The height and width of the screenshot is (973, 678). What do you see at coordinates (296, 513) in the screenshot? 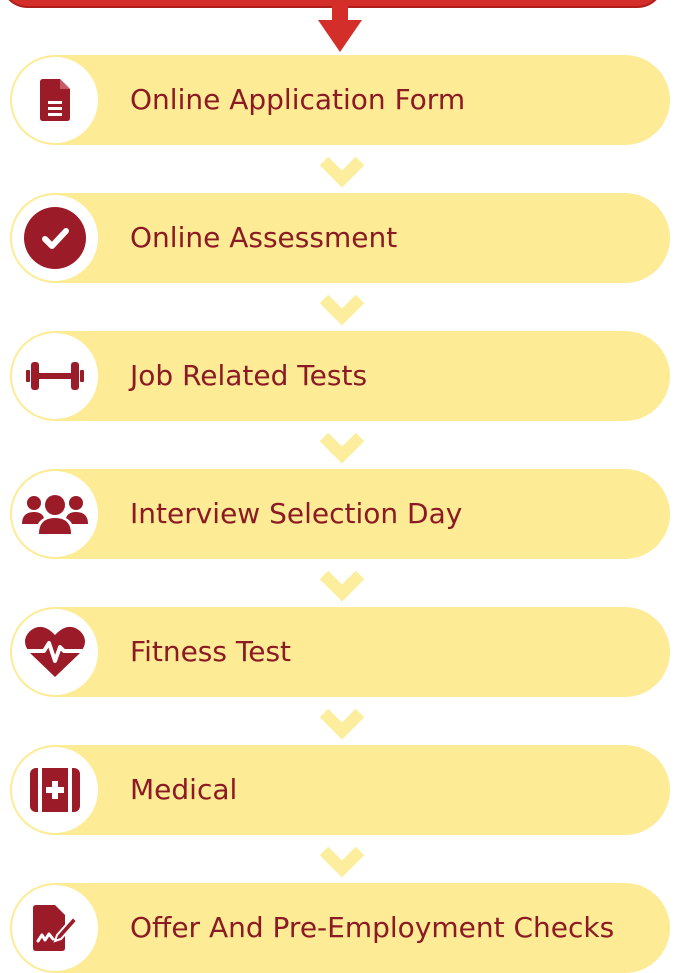
I see `step-label: Interview Selection Day` at bounding box center [296, 513].